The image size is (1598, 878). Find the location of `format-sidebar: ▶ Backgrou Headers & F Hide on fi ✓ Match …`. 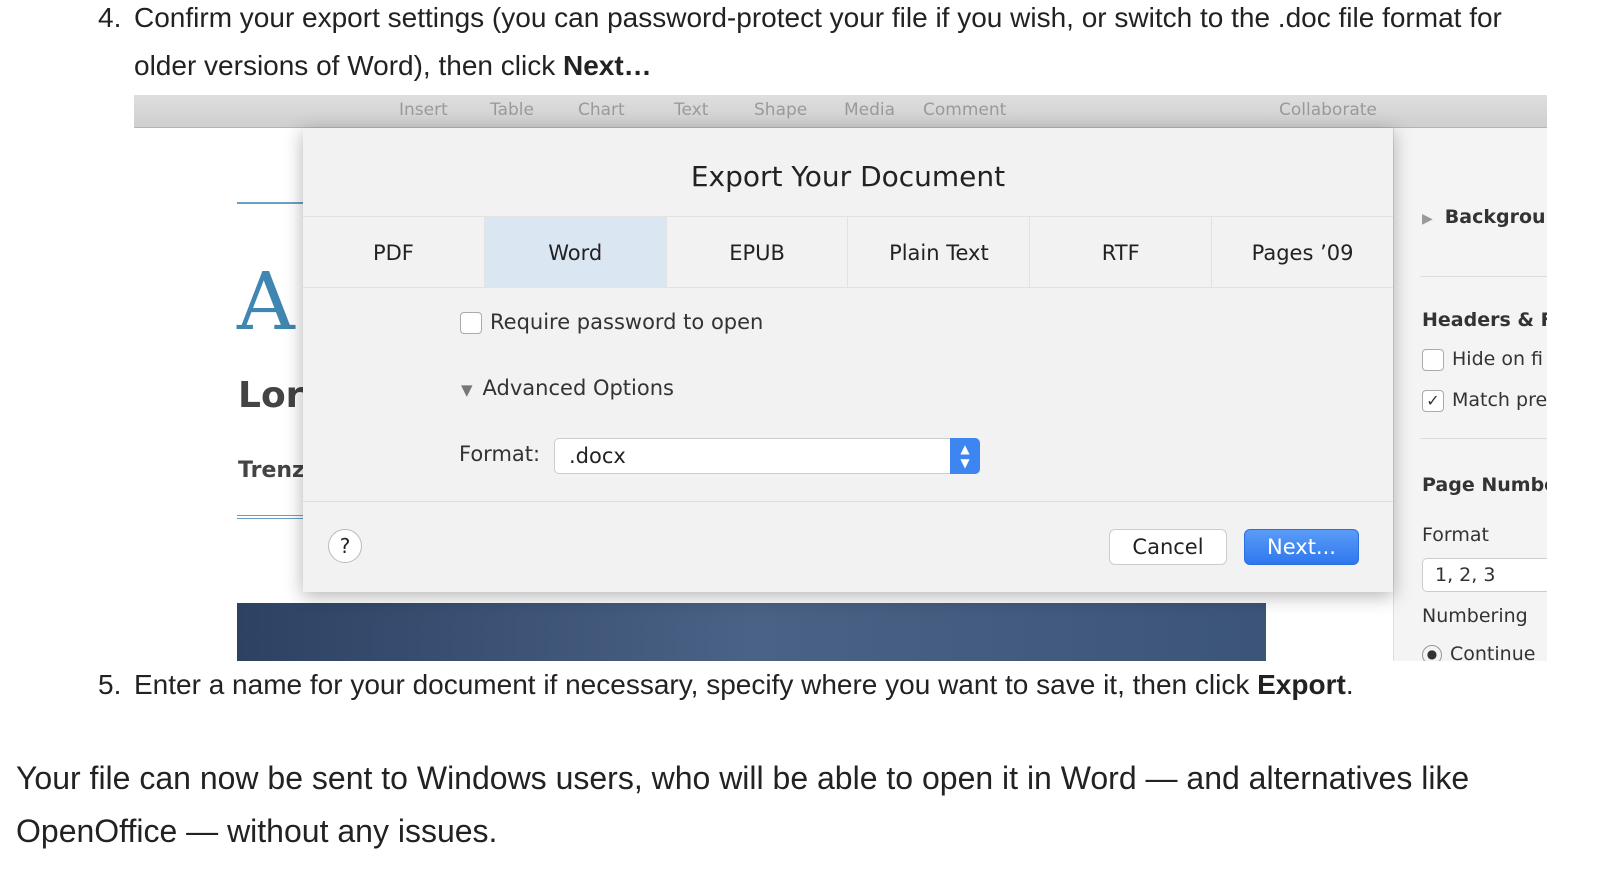

format-sidebar: ▶ Backgrou Headers & F Hide on fi ✓ Match … is located at coordinates (1470, 394).